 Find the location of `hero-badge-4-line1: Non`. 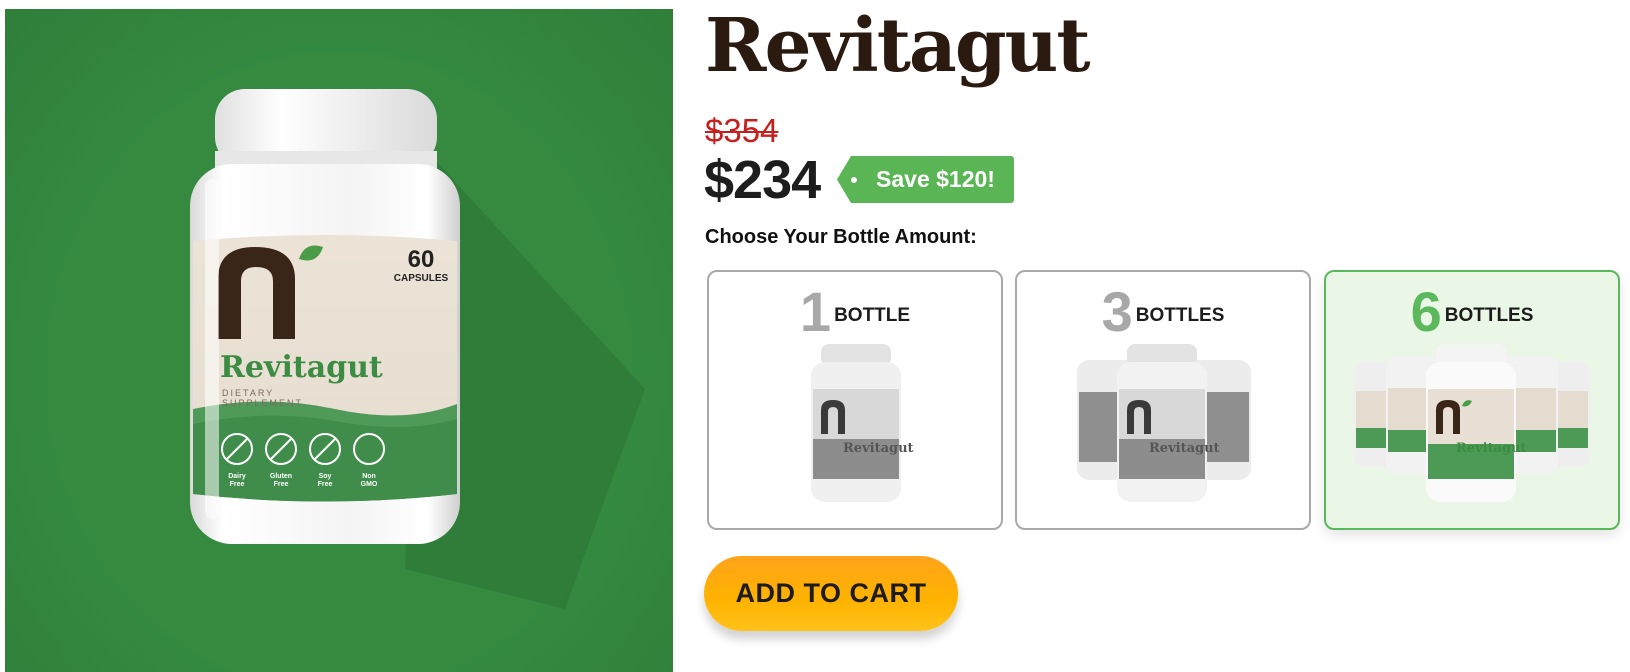

hero-badge-4-line1: Non is located at coordinates (369, 476).